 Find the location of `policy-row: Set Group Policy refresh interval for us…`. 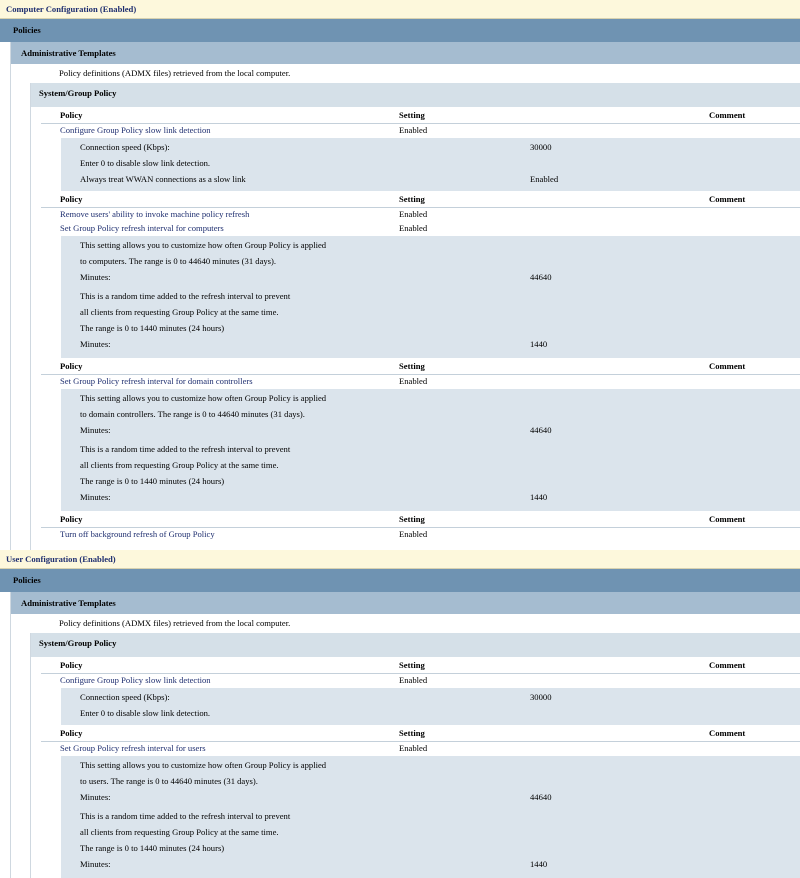

policy-row: Set Group Policy refresh interval for us… is located at coordinates (420, 749).